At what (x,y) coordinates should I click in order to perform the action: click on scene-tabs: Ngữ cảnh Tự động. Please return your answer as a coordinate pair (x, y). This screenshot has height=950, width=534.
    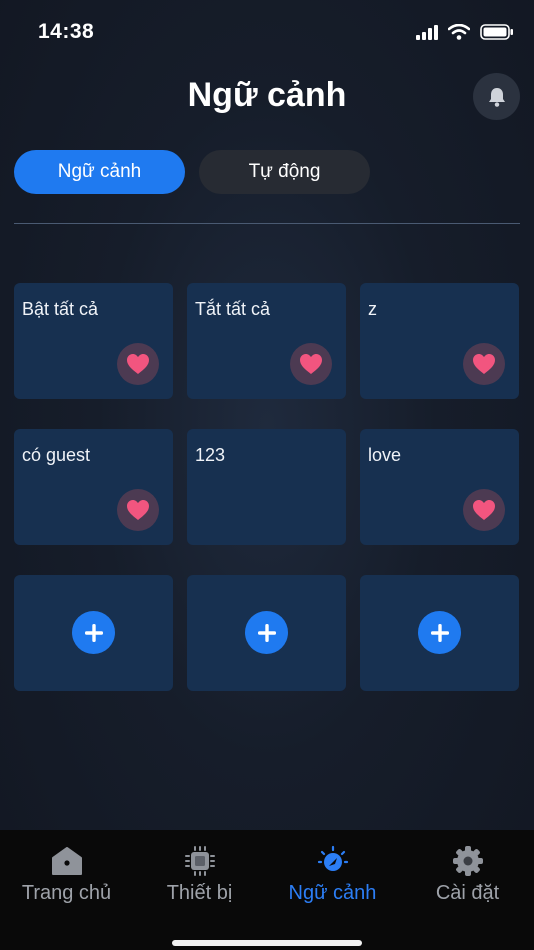
    Looking at the image, I should click on (192, 172).